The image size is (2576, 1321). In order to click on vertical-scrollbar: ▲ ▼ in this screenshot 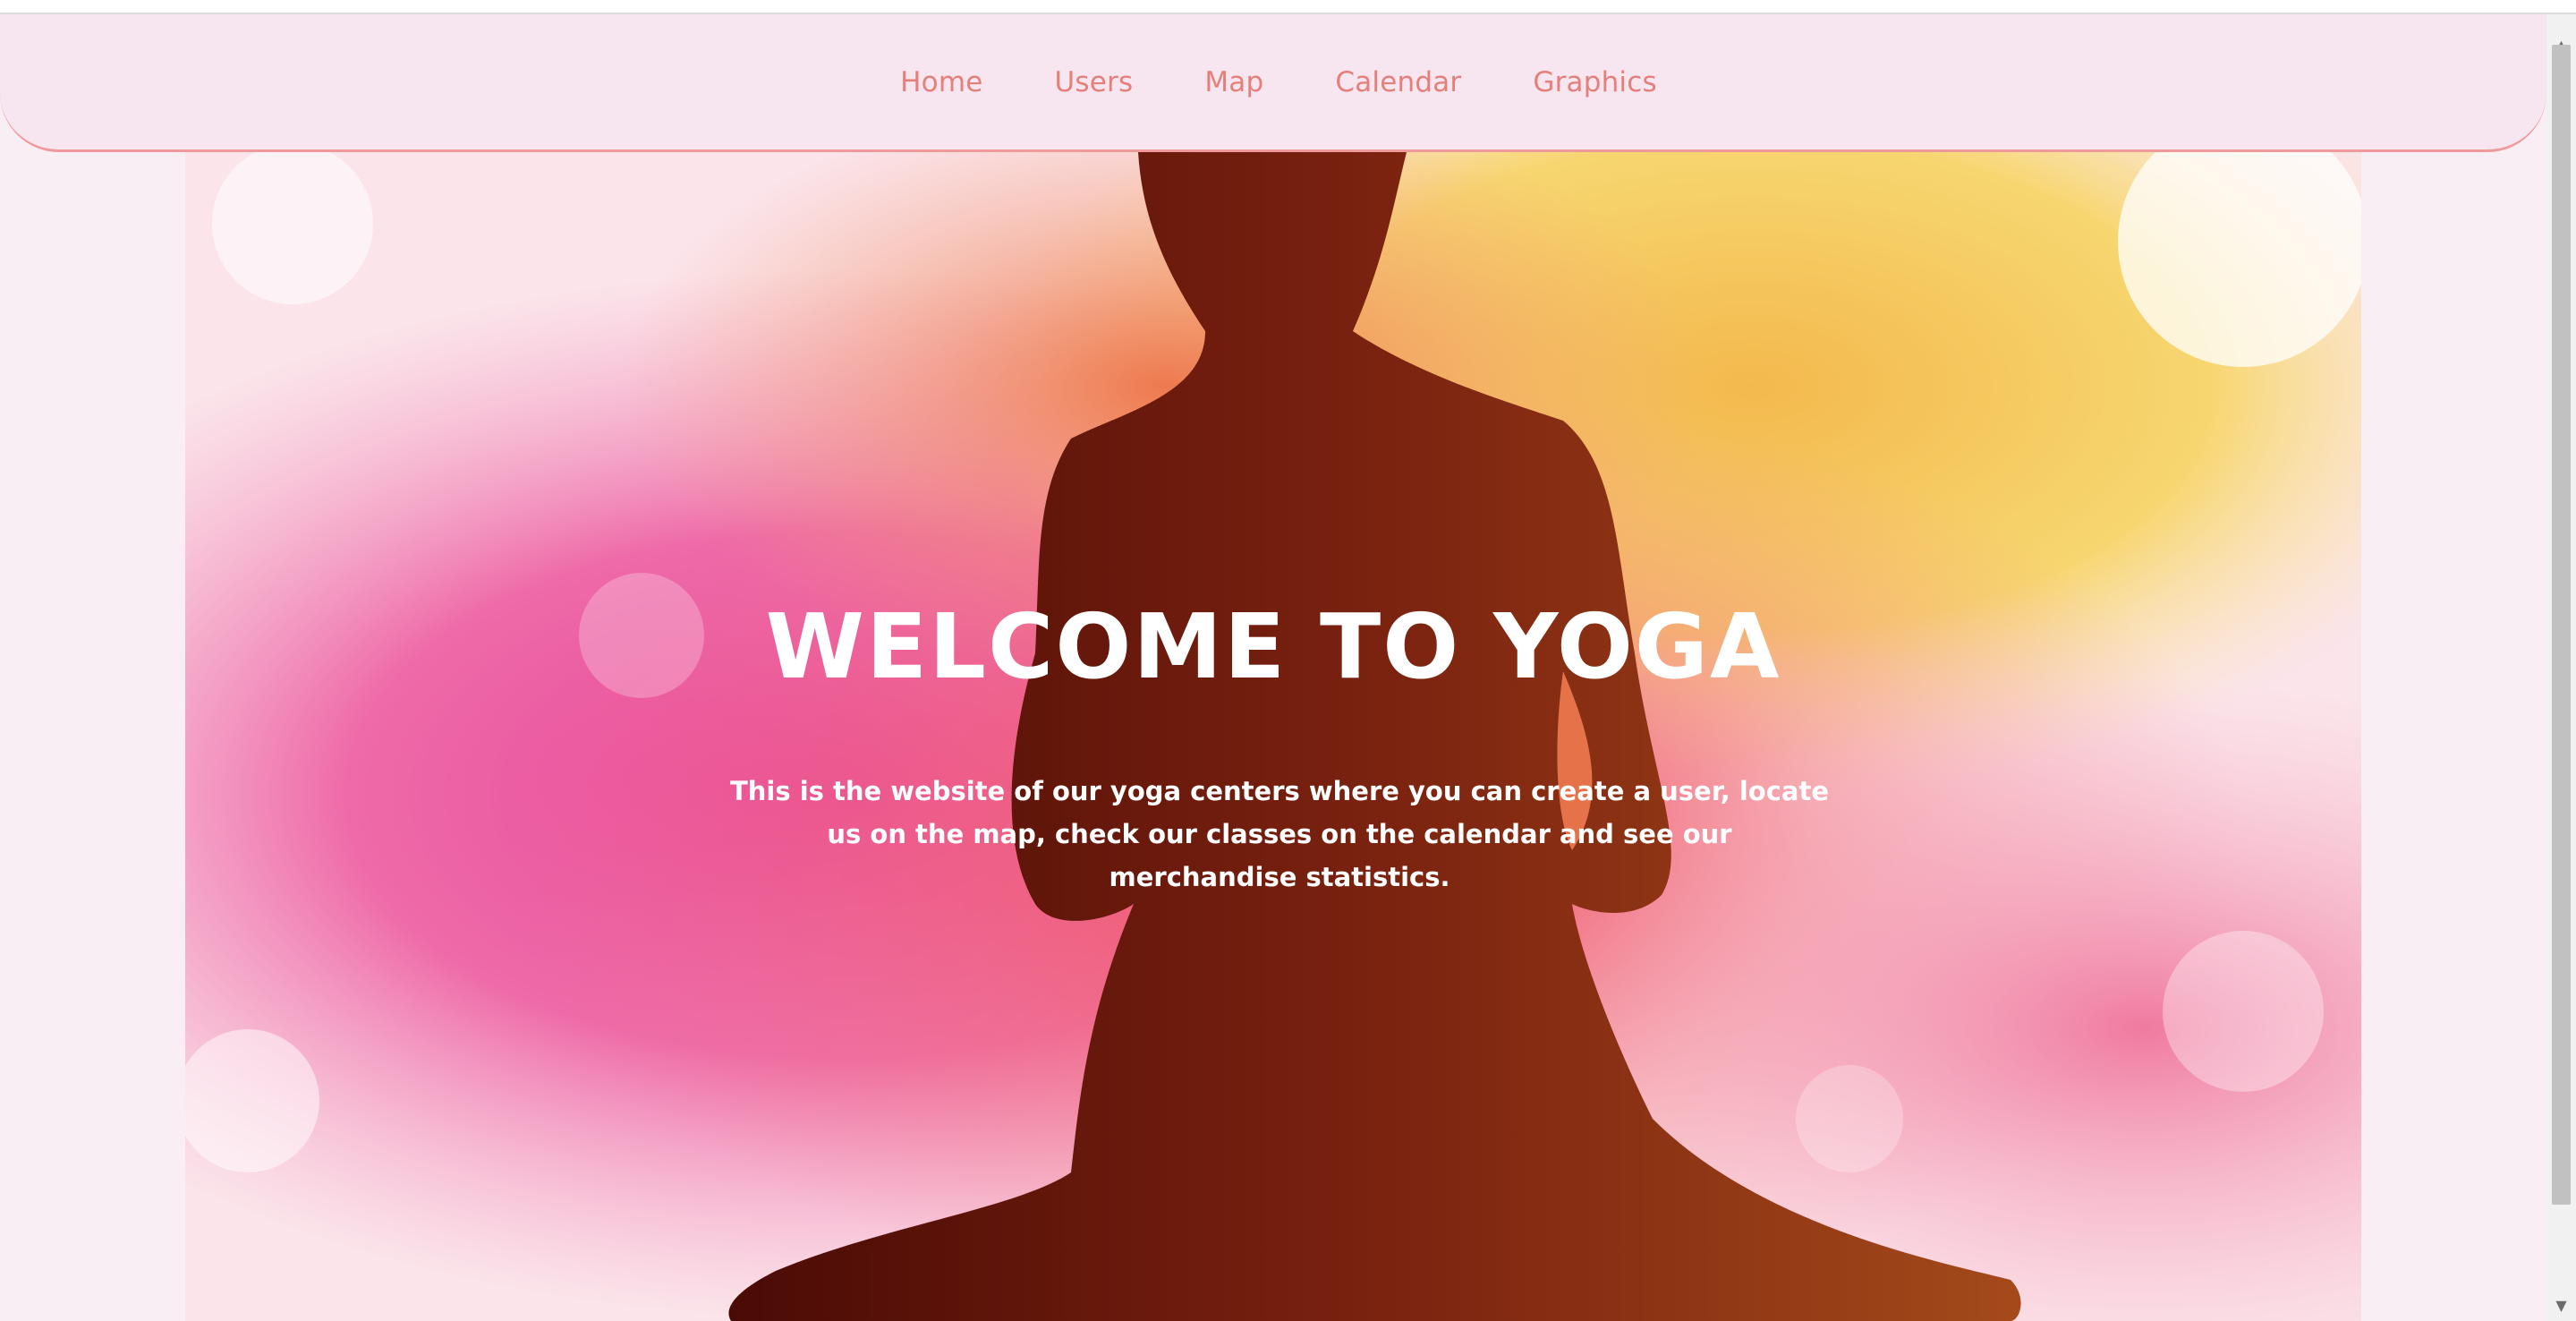, I will do `click(2561, 667)`.